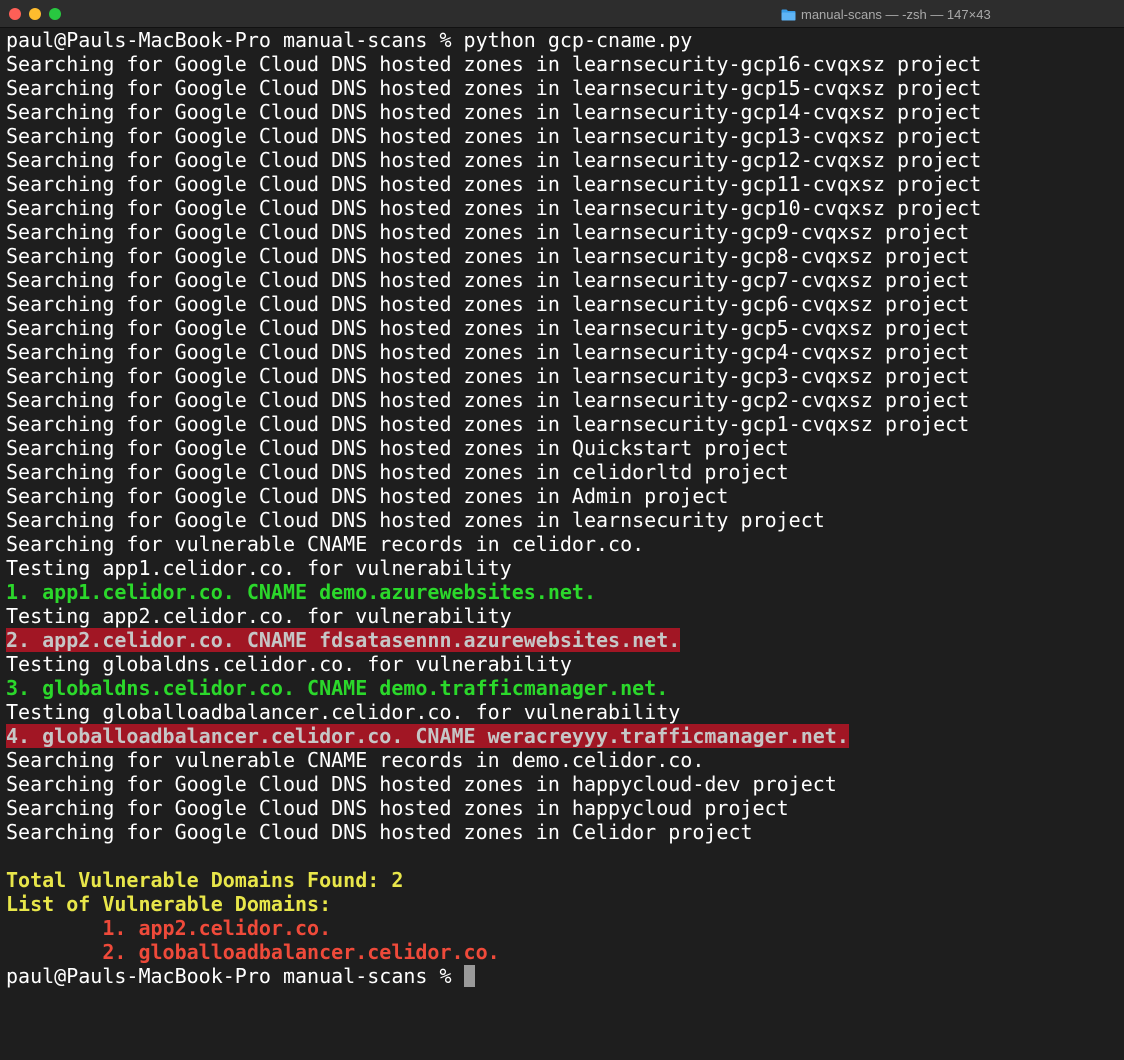 The image size is (1124, 1060). I want to click on terminal-line: Total Vulnerable Domains Found: 2, so click(562, 880).